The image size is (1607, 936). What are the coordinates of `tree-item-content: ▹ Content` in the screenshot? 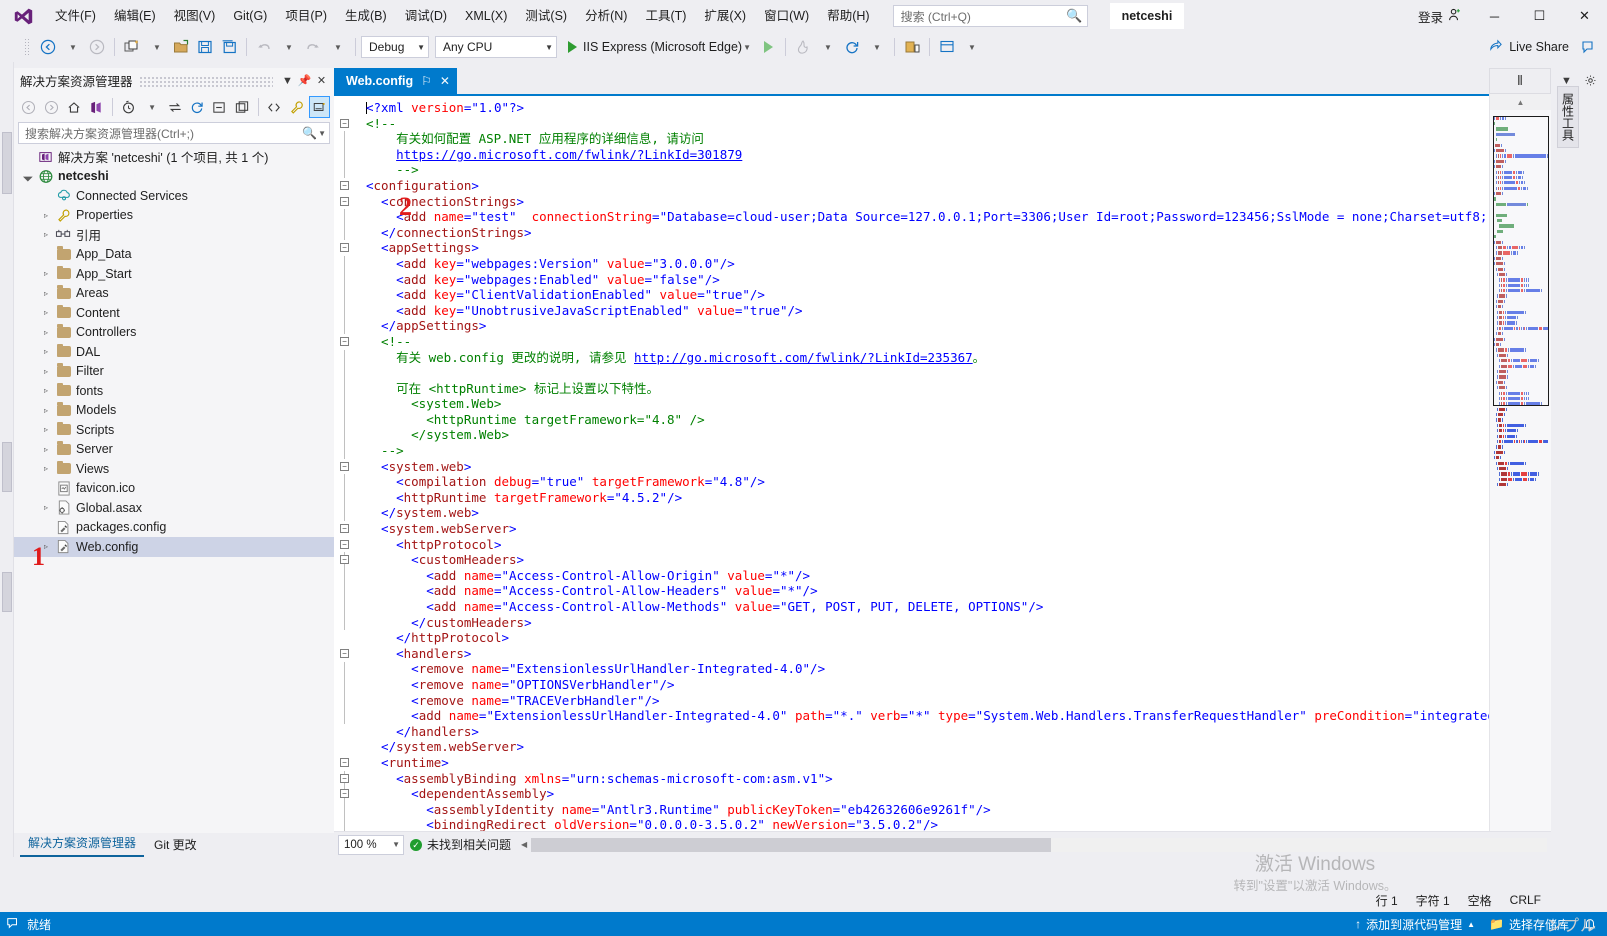 It's located at (174, 313).